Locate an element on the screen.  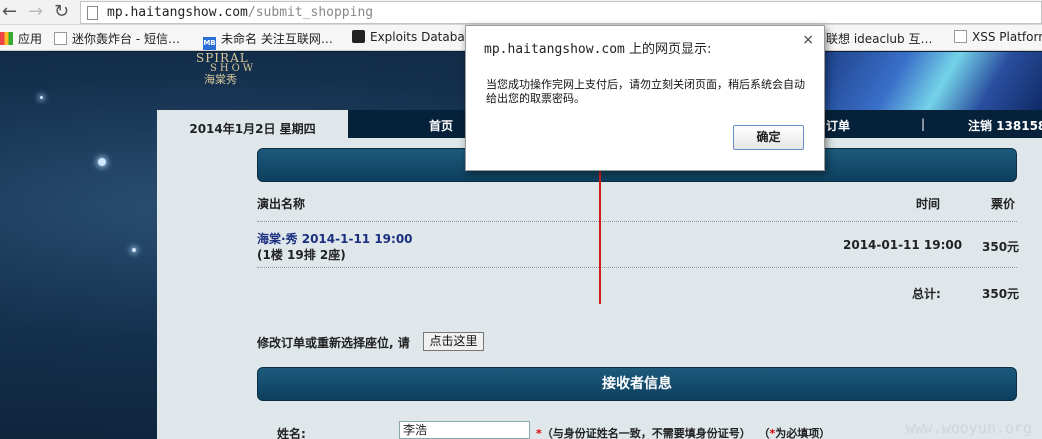
name-note: *（与身份证姓名一致，不需要填身份证号） （*为必填项） is located at coordinates (683, 432).